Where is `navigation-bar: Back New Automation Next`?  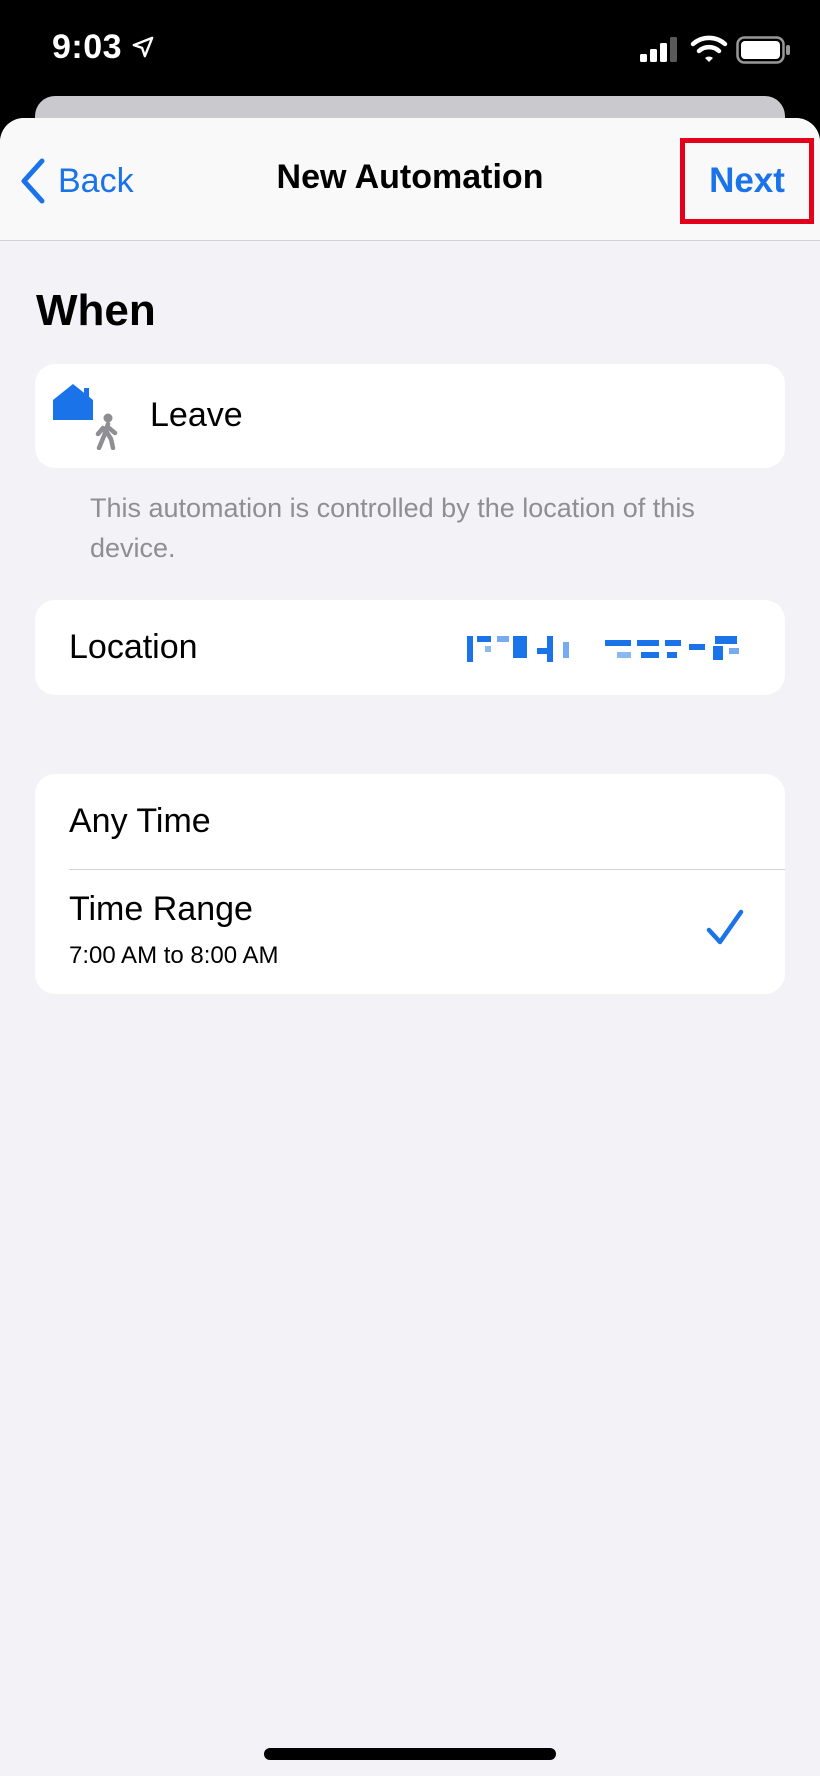 navigation-bar: Back New Automation Next is located at coordinates (410, 179).